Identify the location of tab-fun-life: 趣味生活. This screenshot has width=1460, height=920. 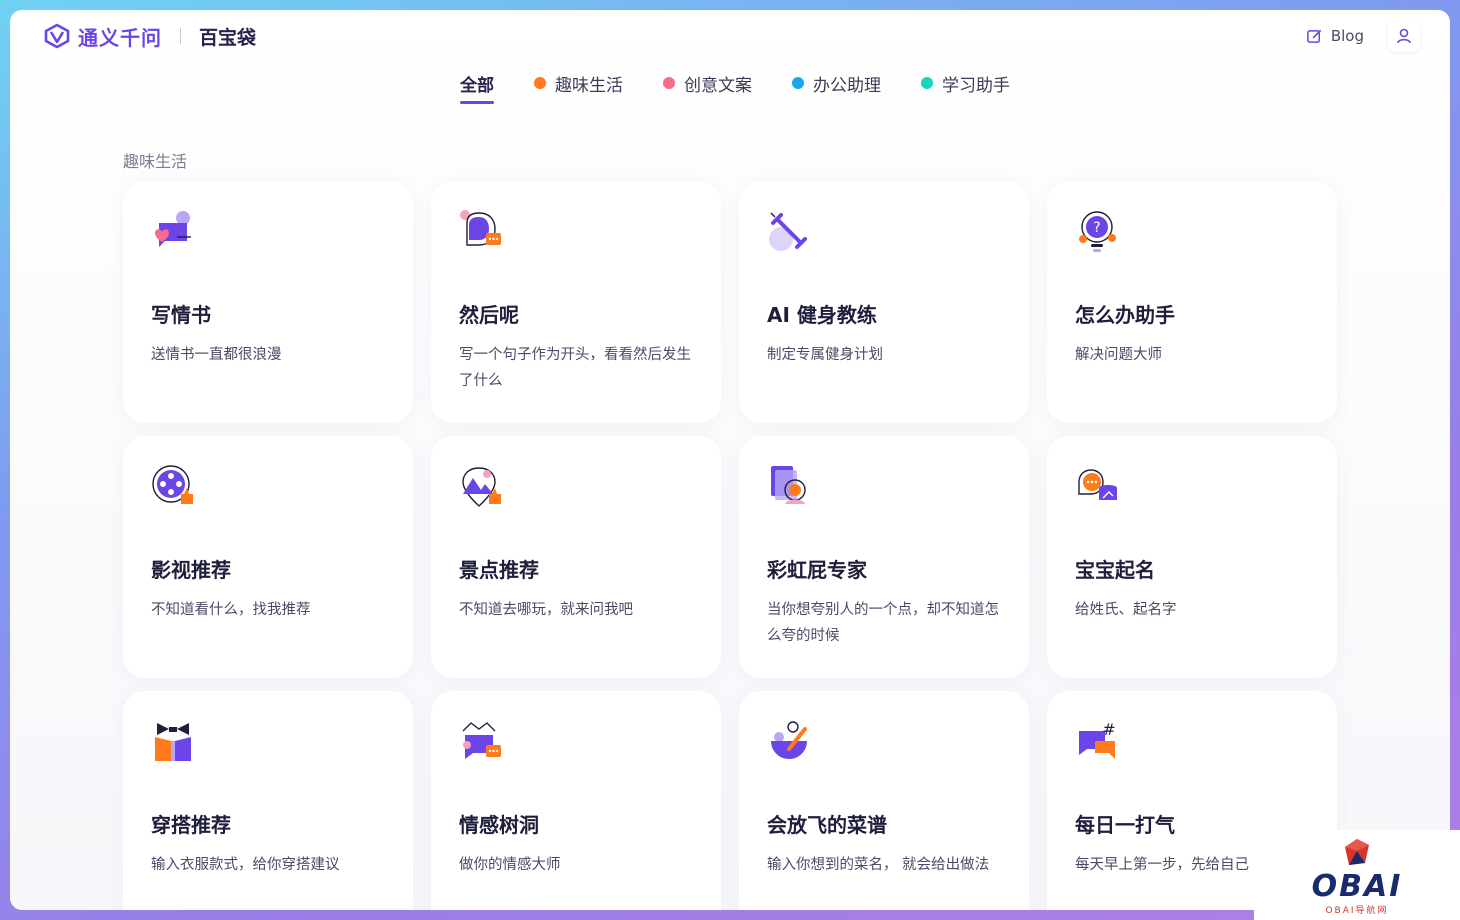
(578, 83).